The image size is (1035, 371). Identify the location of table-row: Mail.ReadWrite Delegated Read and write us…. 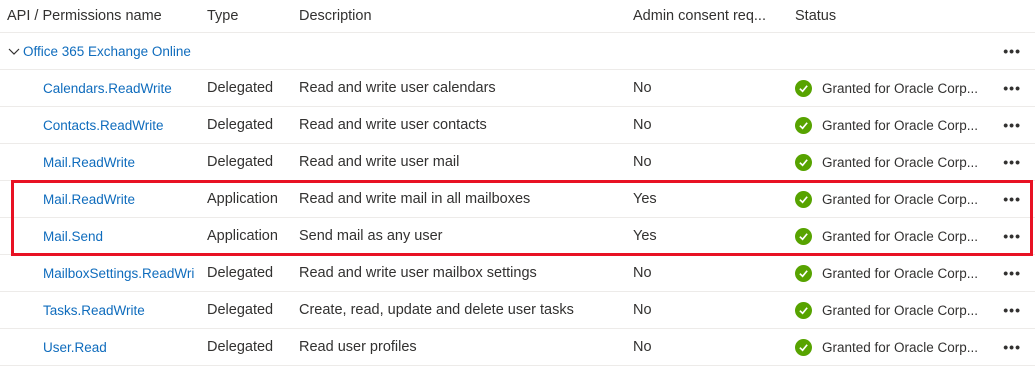
(517, 162).